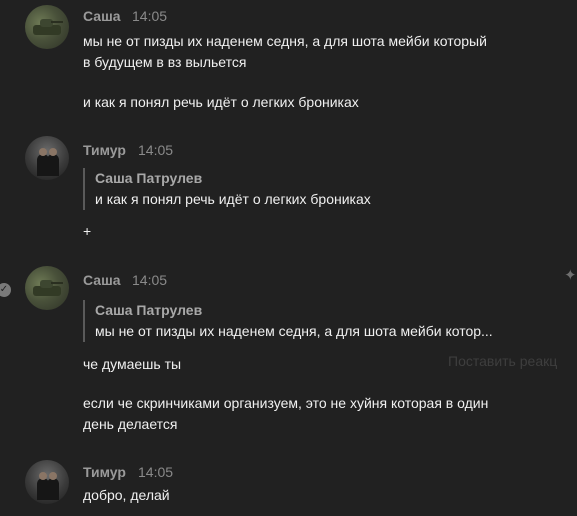 The width and height of the screenshot is (577, 516). I want to click on message-text: добро, делай, so click(126, 495).